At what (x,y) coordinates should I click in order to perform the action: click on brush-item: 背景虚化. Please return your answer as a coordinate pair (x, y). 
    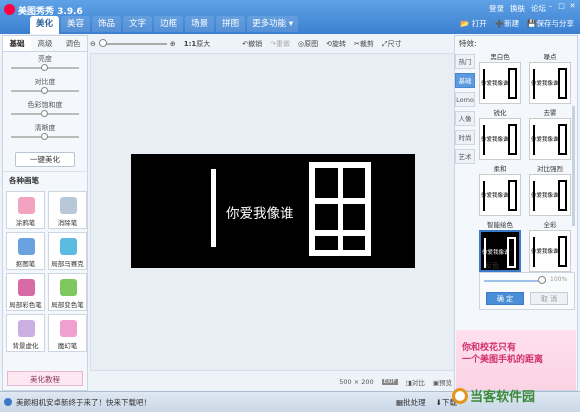
    Looking at the image, I should click on (25, 333).